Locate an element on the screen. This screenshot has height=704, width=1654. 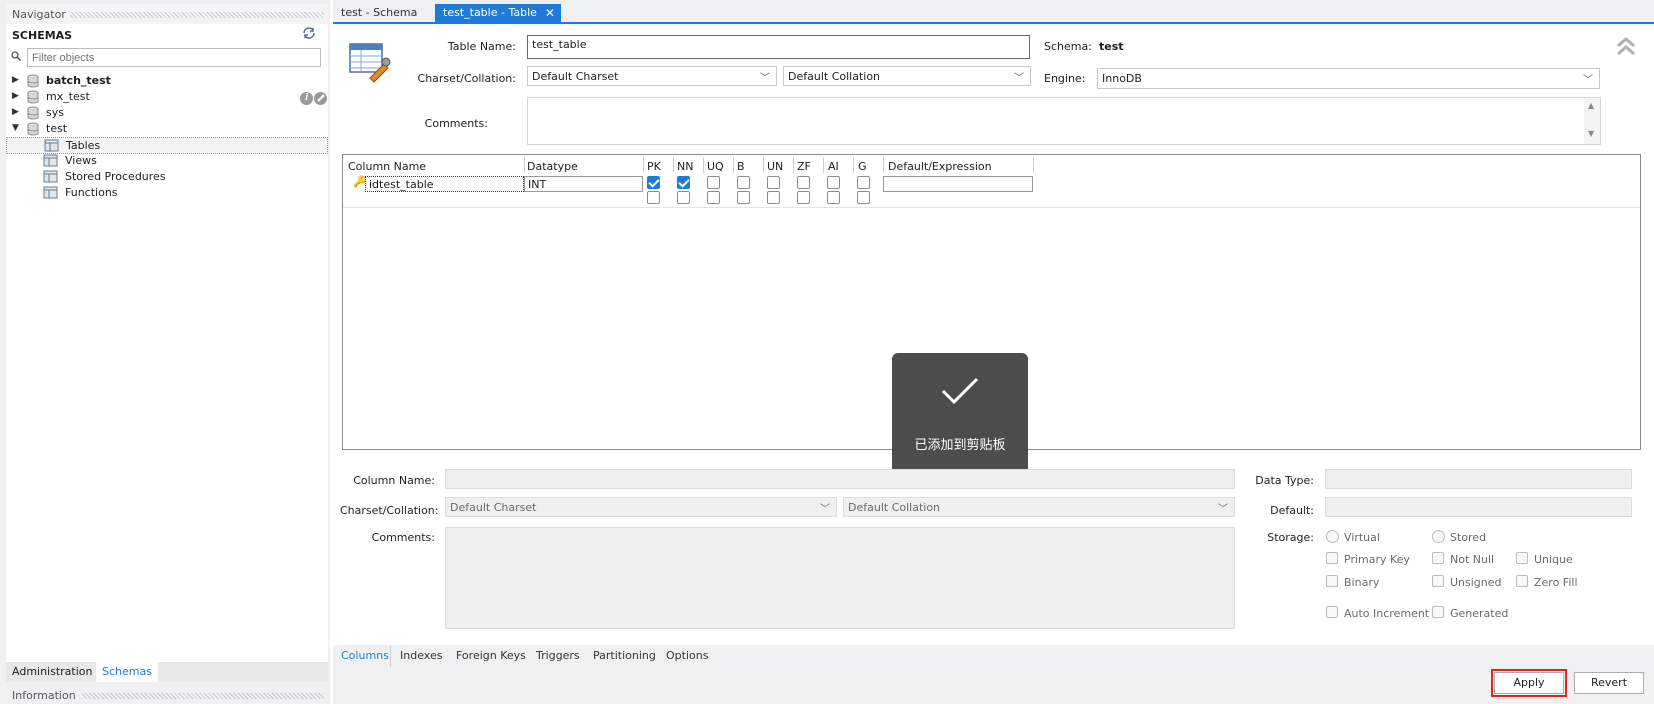
tab-schemas: Schemas is located at coordinates (127, 672).